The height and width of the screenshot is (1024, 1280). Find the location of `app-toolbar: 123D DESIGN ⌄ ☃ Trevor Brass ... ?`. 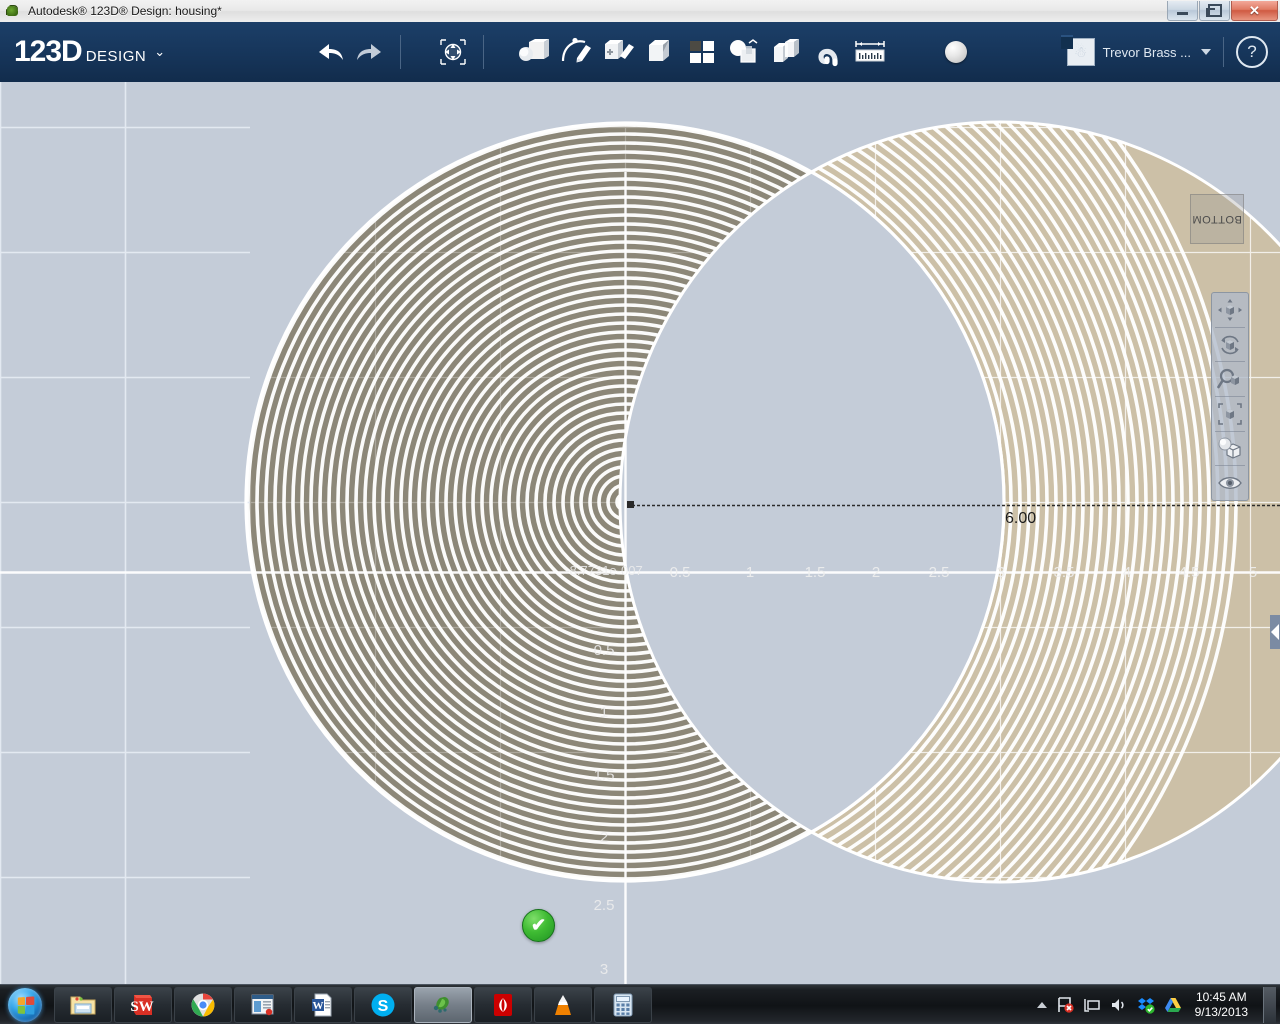

app-toolbar: 123D DESIGN ⌄ ☃ Trevor Brass ... ? is located at coordinates (640, 52).